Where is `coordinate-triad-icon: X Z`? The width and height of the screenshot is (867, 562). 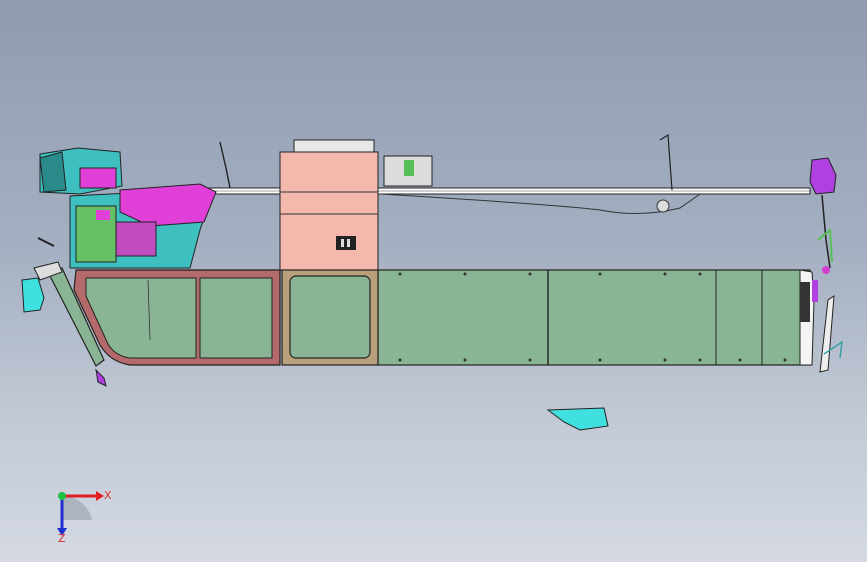
coordinate-triad-icon: X Z is located at coordinates (84, 517).